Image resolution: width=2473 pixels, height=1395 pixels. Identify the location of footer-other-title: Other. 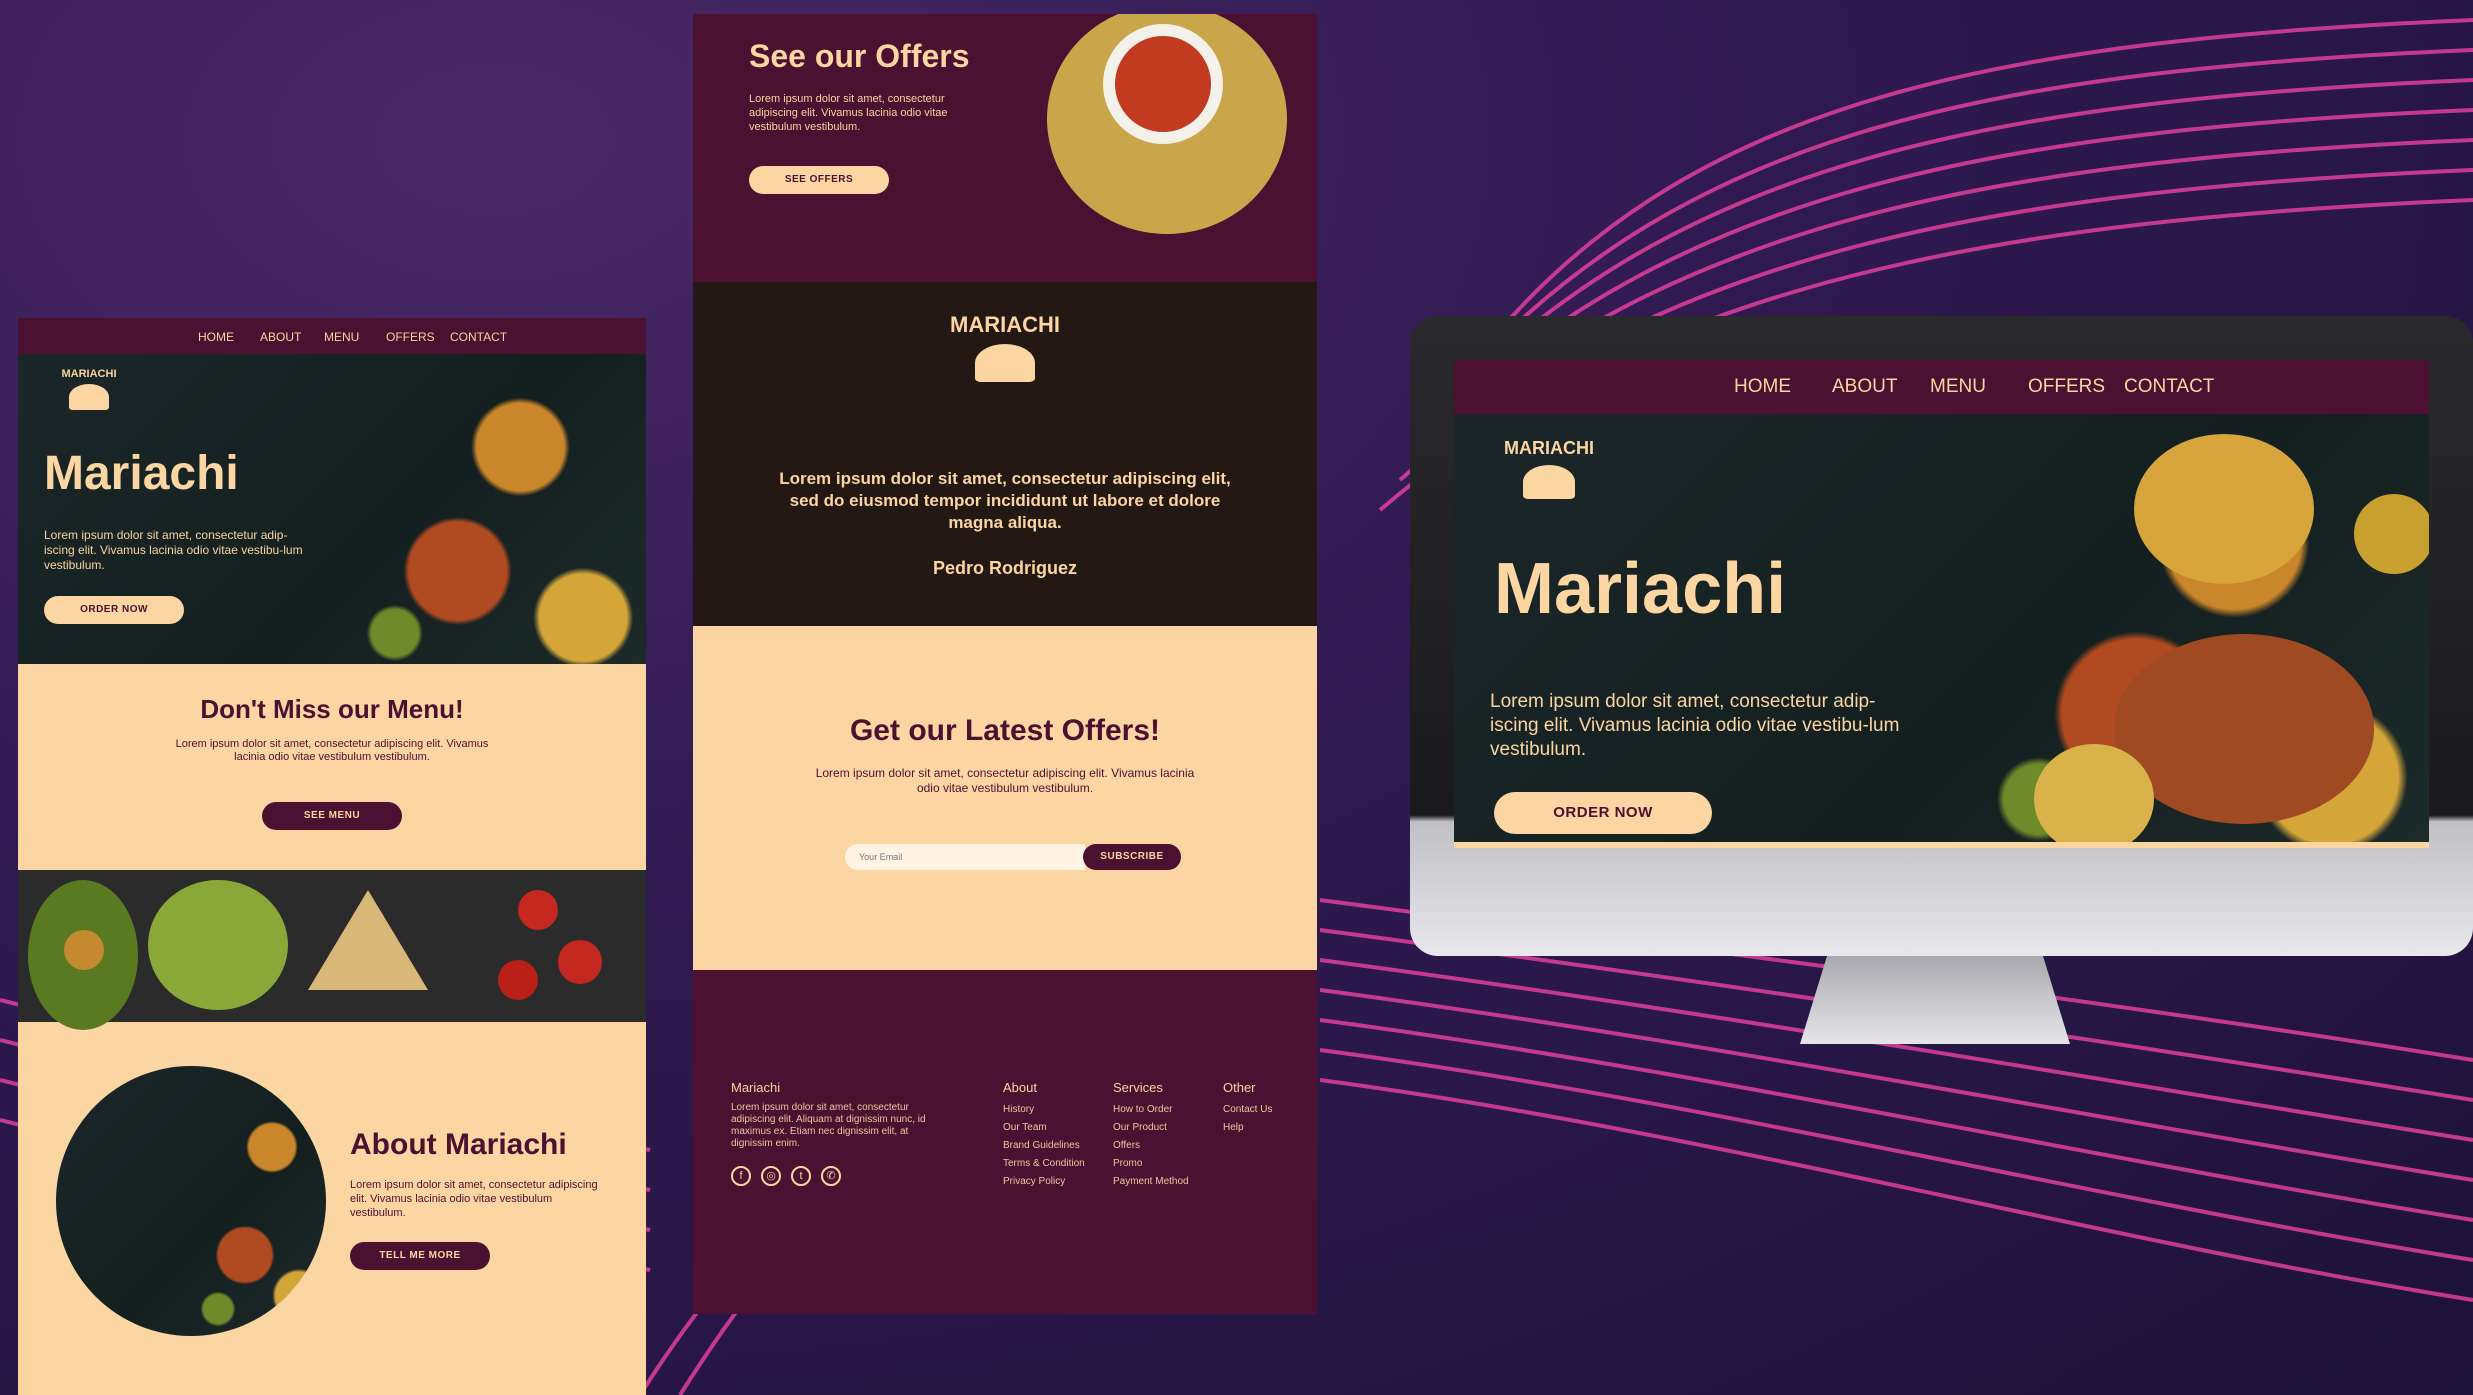
(1239, 1087).